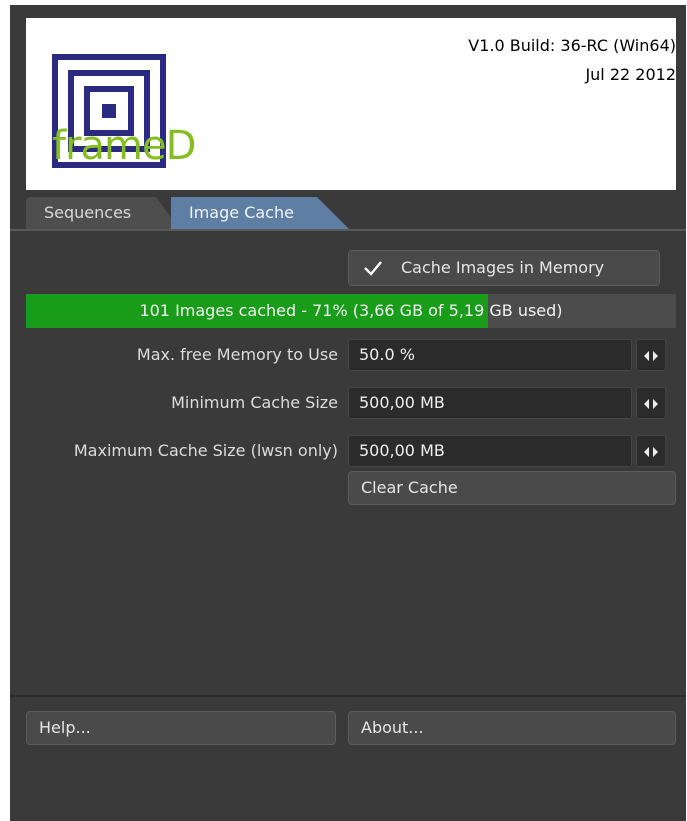  I want to click on max-free-memory-stepper, so click(651, 355).